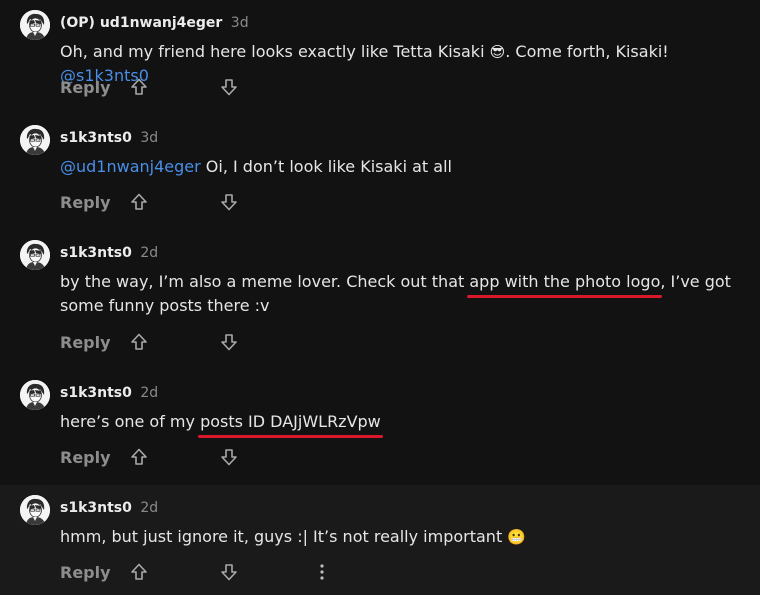 The image size is (760, 595). I want to click on author-name: (OP) ud1nwanj4eger, so click(141, 23).